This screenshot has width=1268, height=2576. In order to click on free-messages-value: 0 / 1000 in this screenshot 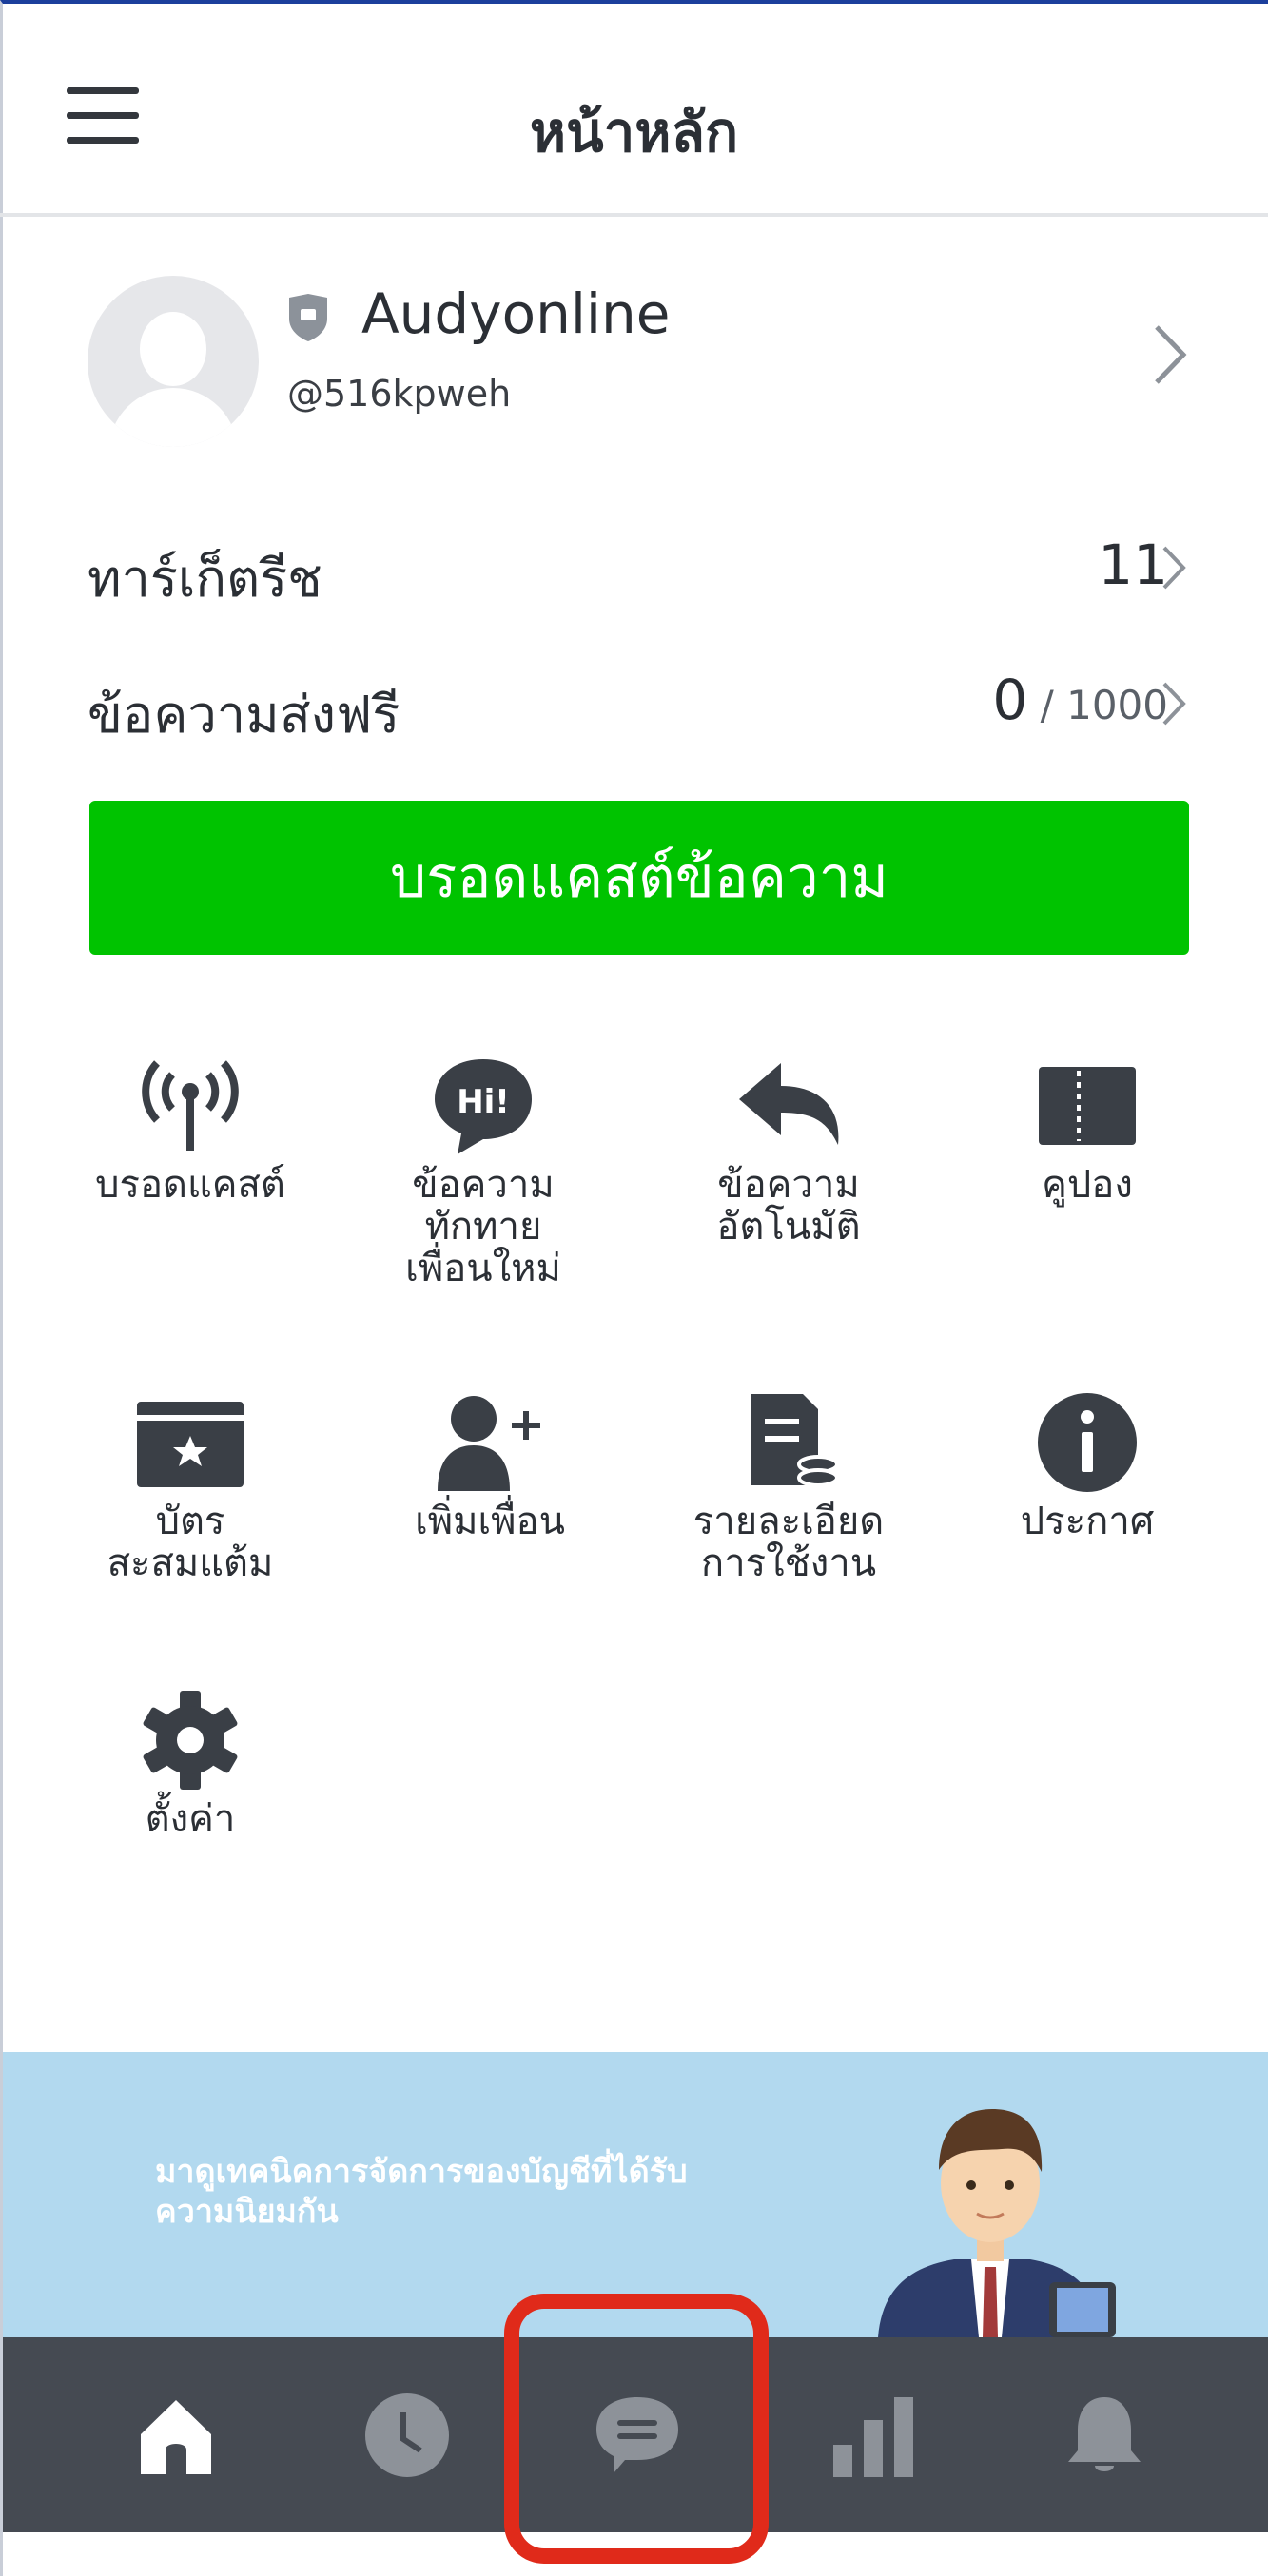, I will do `click(1080, 700)`.